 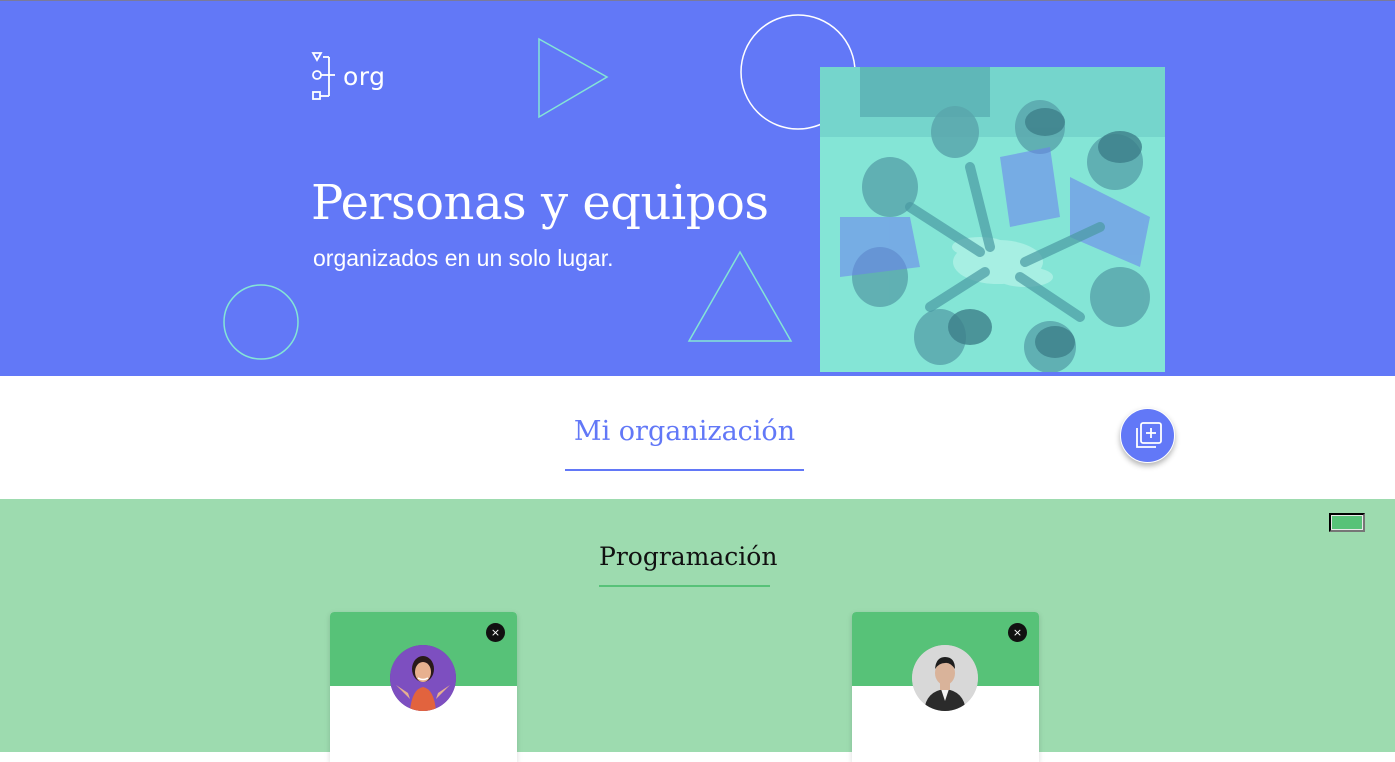 What do you see at coordinates (540, 203) in the screenshot?
I see `hero-title: Personas y equipos` at bounding box center [540, 203].